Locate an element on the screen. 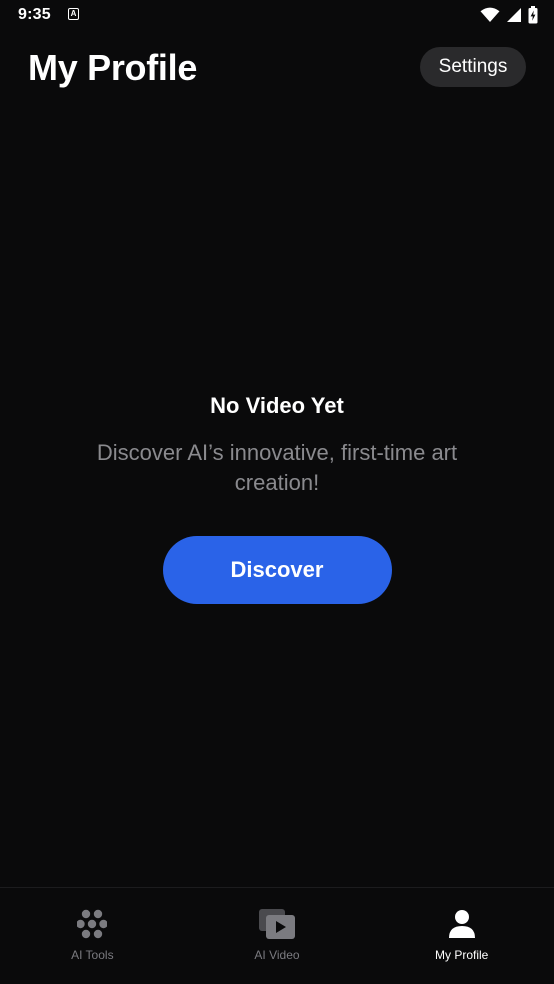 The width and height of the screenshot is (554, 984). wifi-icon is located at coordinates (490, 14).